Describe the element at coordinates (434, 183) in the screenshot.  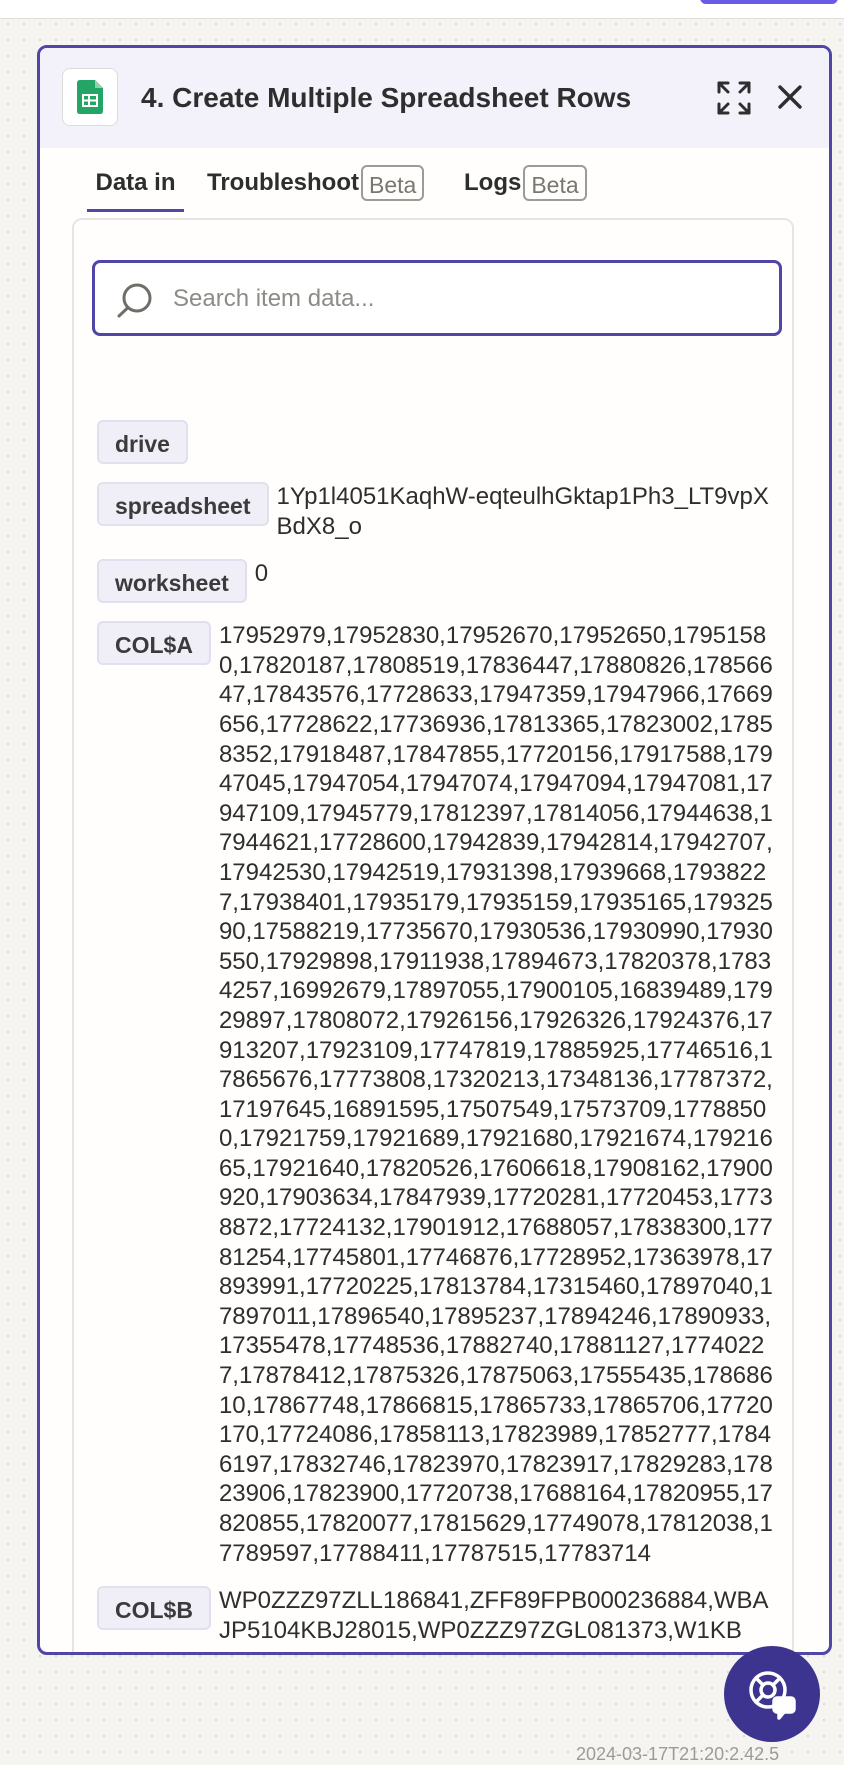
I see `tab-bar: Data in Troubleshoot Beta Logs Beta` at that location.